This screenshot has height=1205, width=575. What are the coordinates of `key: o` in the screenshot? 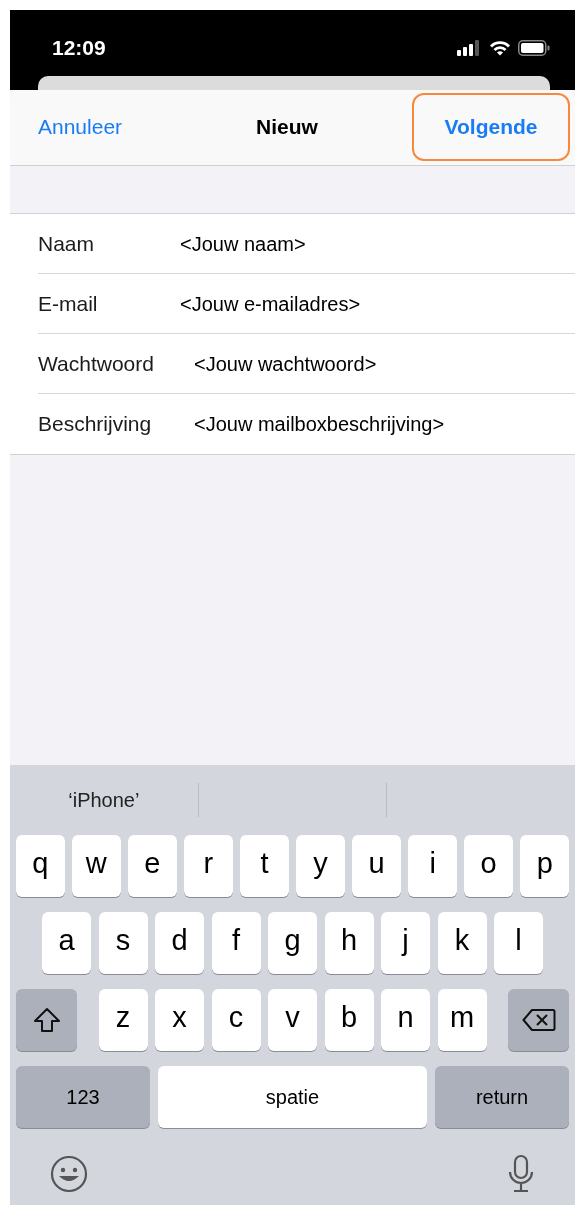 It's located at (488, 866).